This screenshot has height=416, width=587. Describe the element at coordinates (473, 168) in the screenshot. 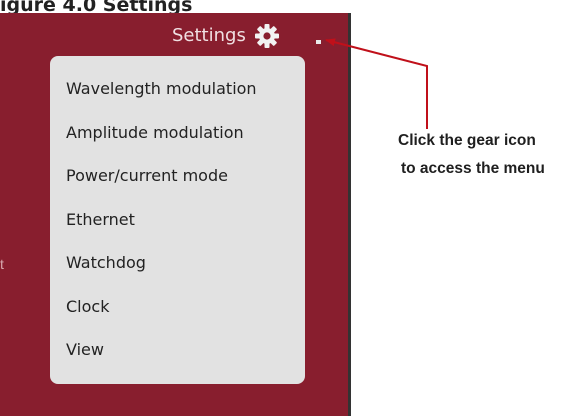

I see `callout-line-2: to access the menu` at that location.